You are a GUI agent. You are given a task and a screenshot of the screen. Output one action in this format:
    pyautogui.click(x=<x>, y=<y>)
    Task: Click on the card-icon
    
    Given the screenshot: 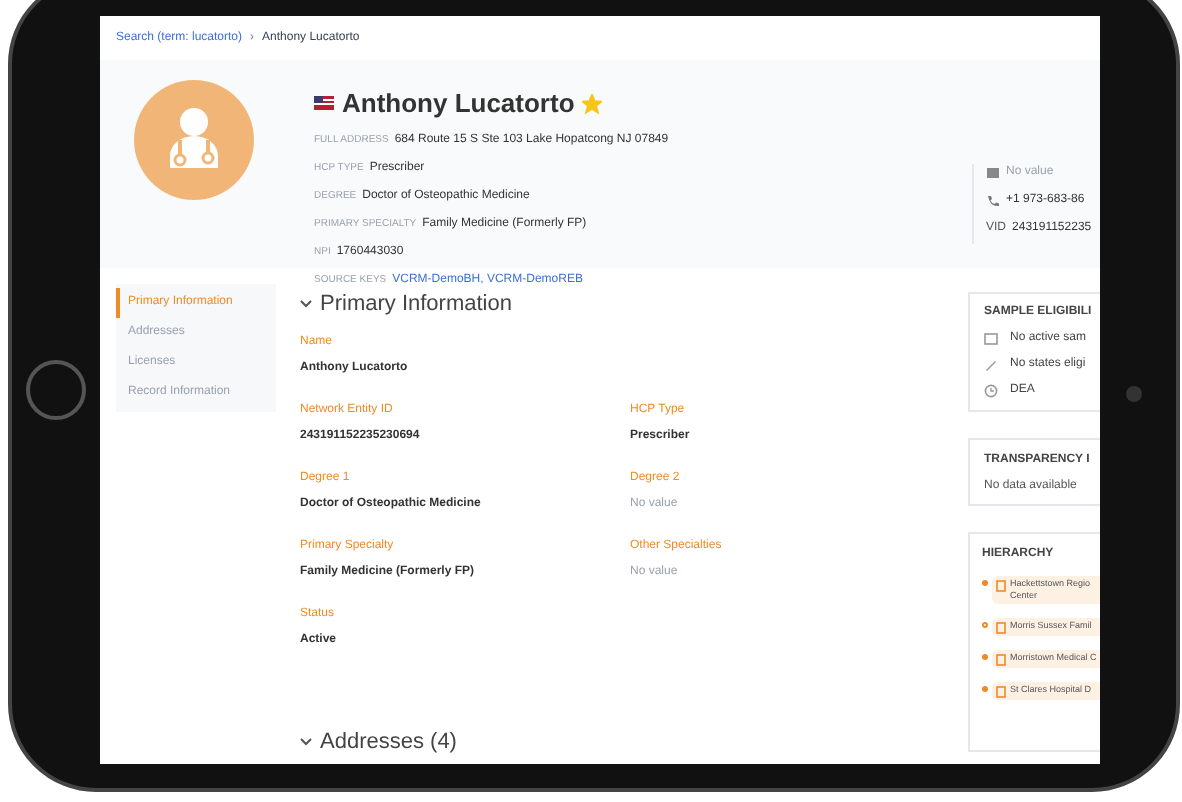 What is the action you would take?
    pyautogui.click(x=991, y=339)
    